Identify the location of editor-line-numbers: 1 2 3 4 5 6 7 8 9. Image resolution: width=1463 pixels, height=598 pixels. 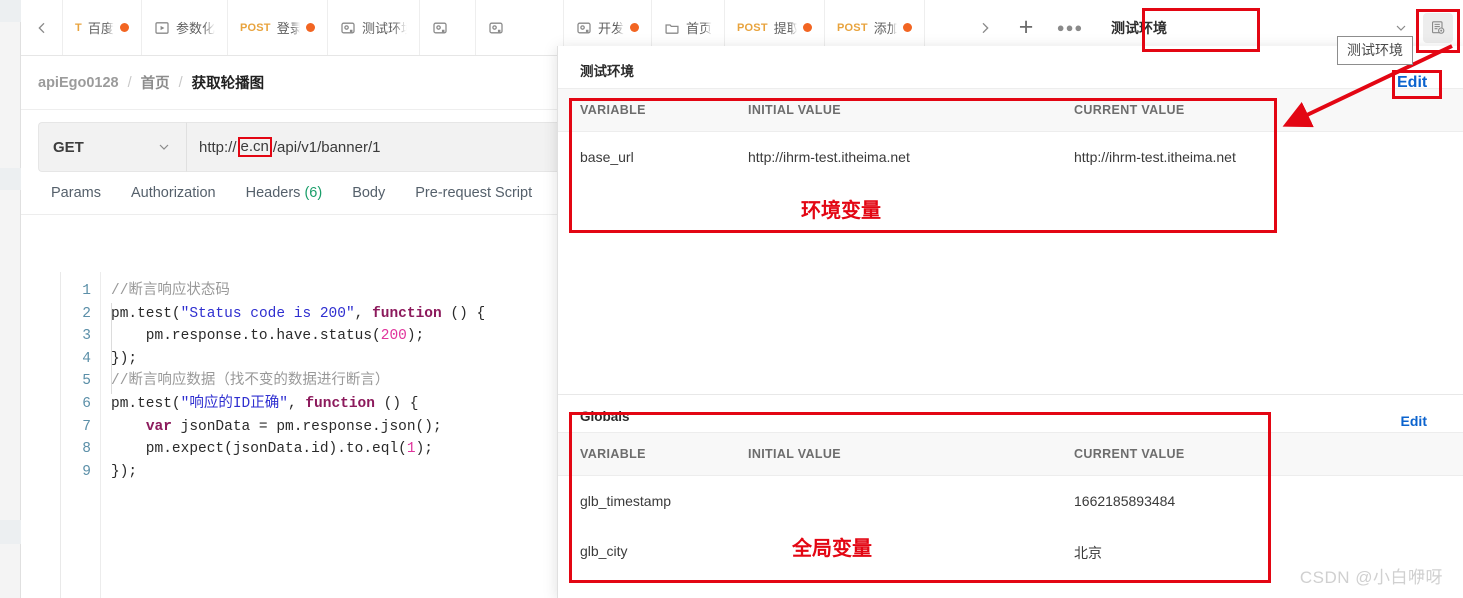
(81, 435).